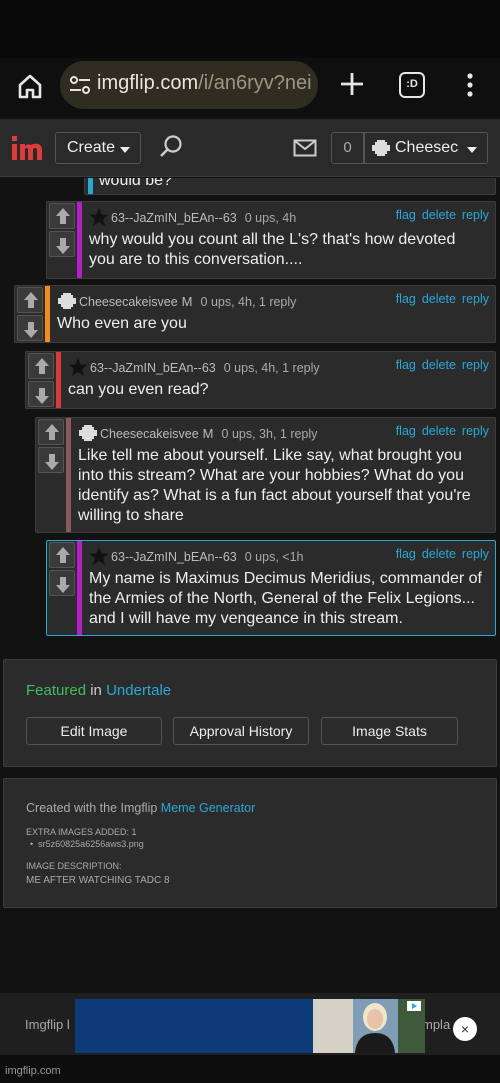  I want to click on home-icon, so click(30, 86).